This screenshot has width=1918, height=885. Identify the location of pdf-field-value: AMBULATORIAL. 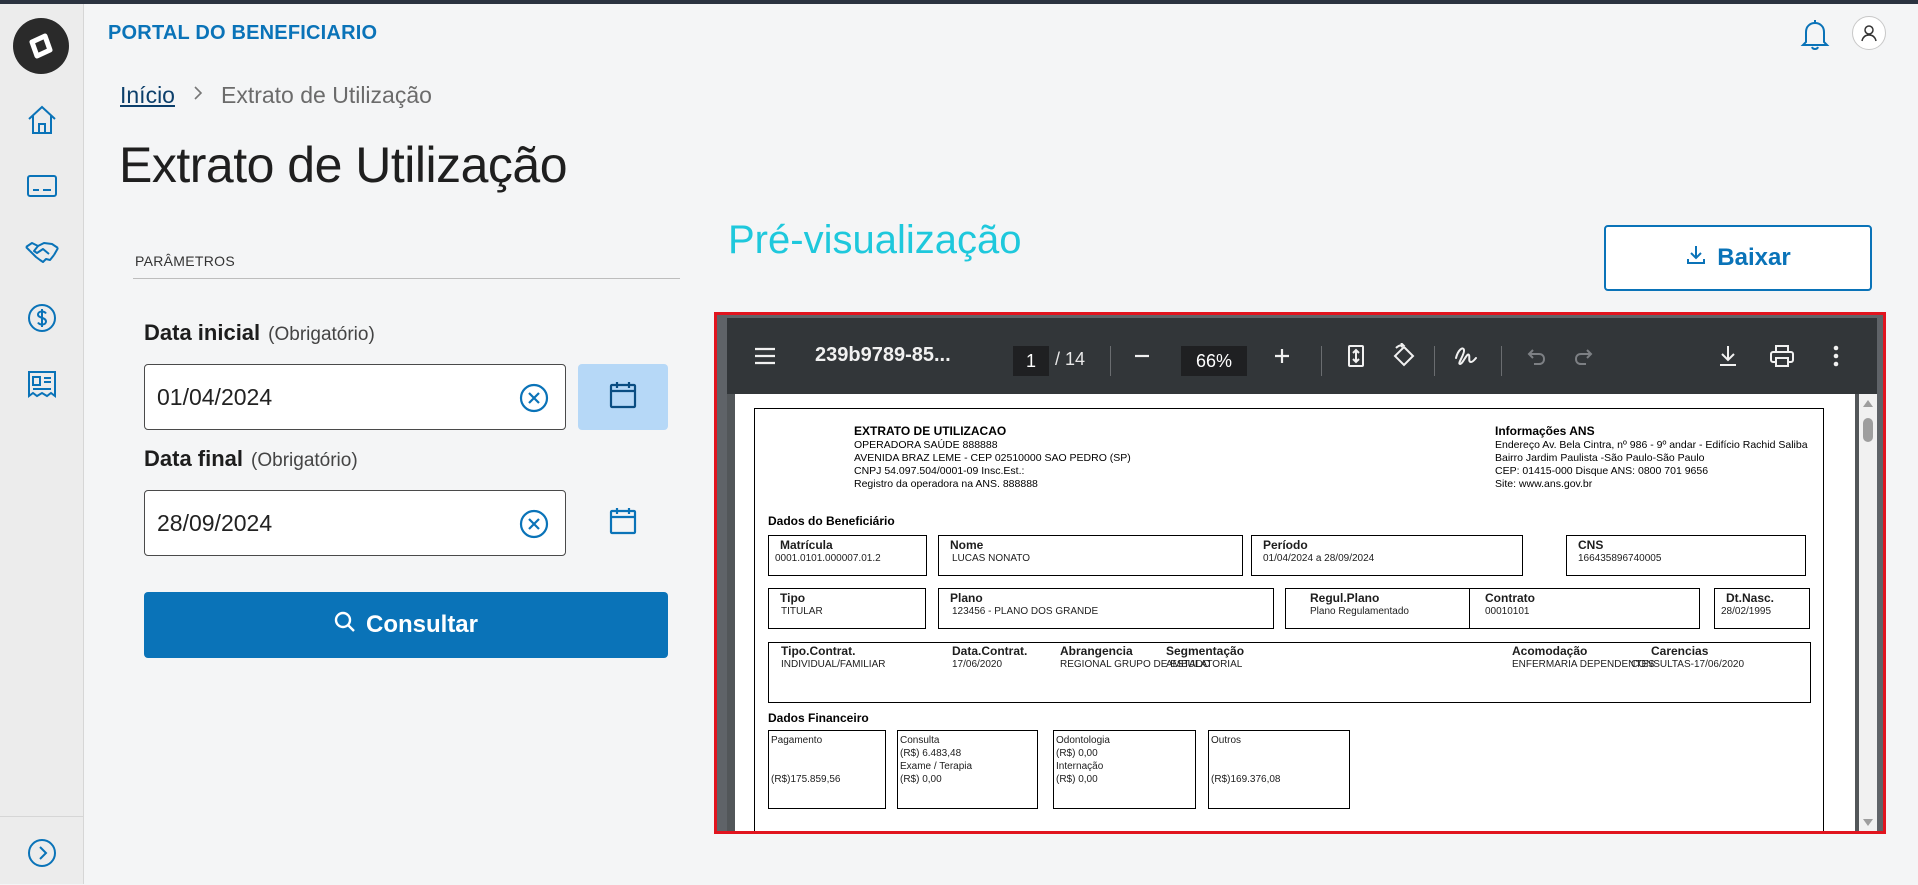
(1204, 664).